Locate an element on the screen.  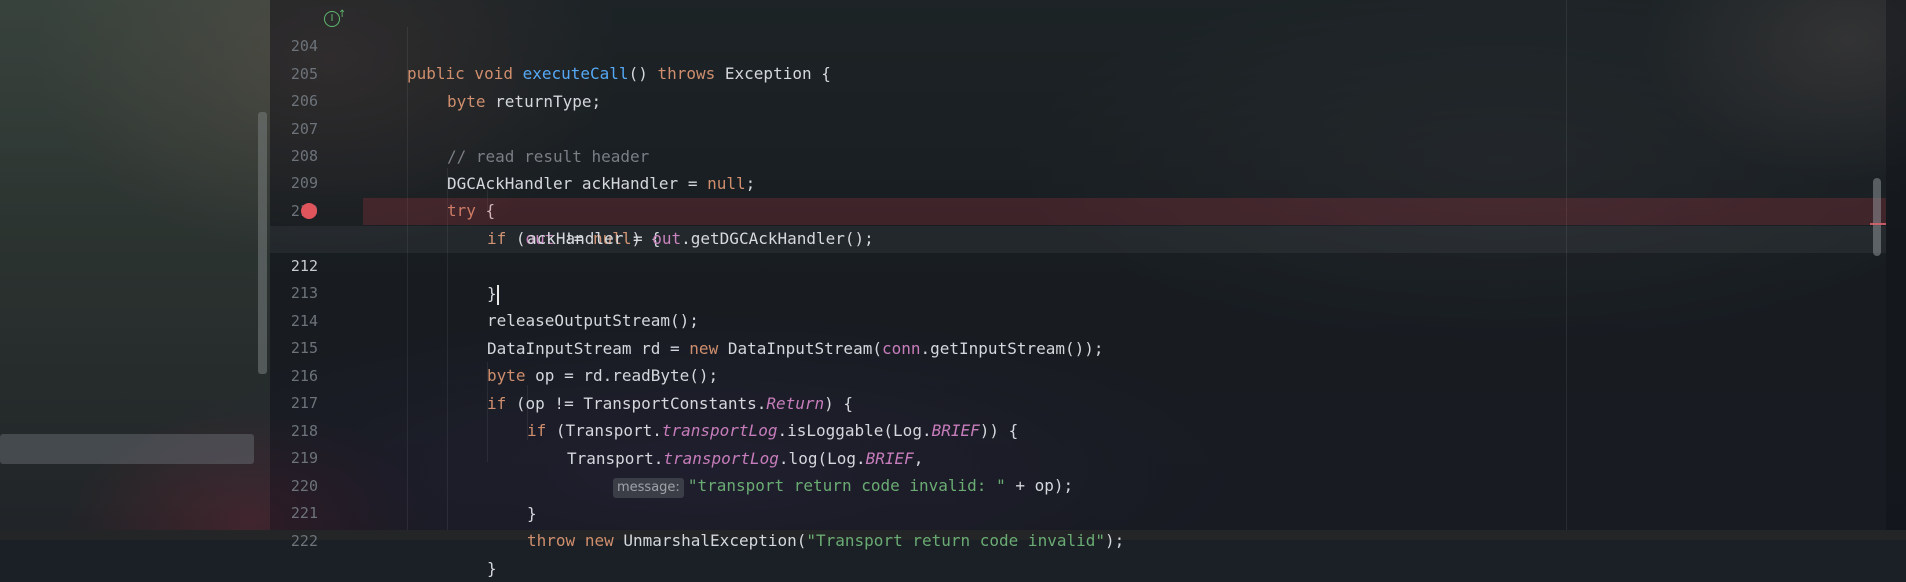
breakpoint-stripe-marker is located at coordinates (1878, 224).